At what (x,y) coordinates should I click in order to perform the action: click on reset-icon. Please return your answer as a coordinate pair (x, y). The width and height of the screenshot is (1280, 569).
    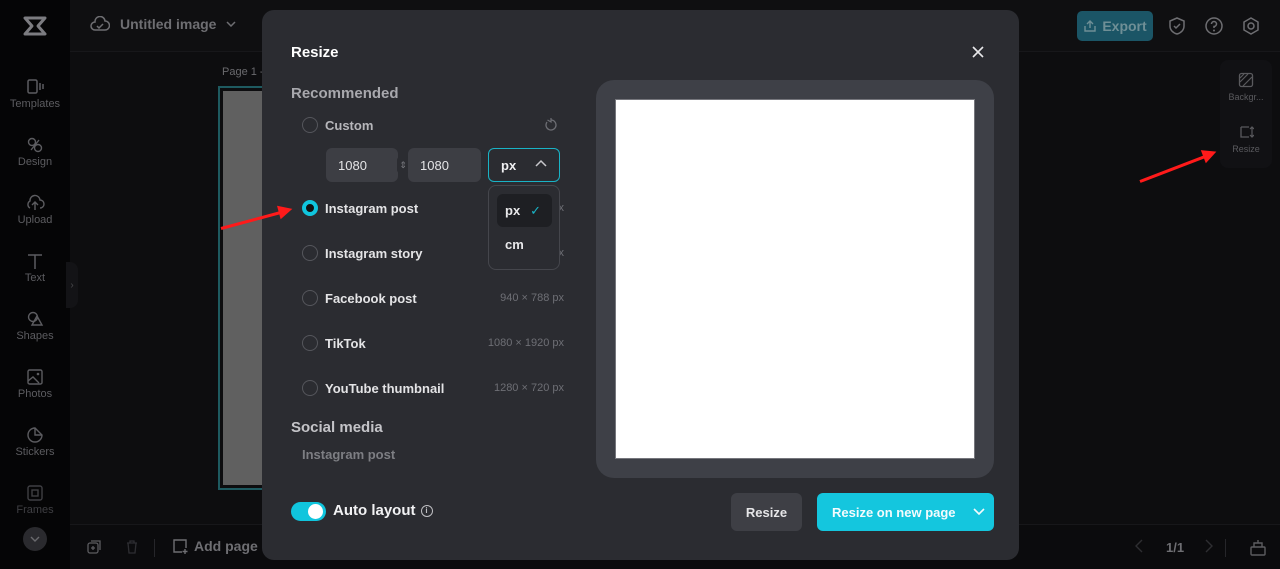
    Looking at the image, I should click on (551, 124).